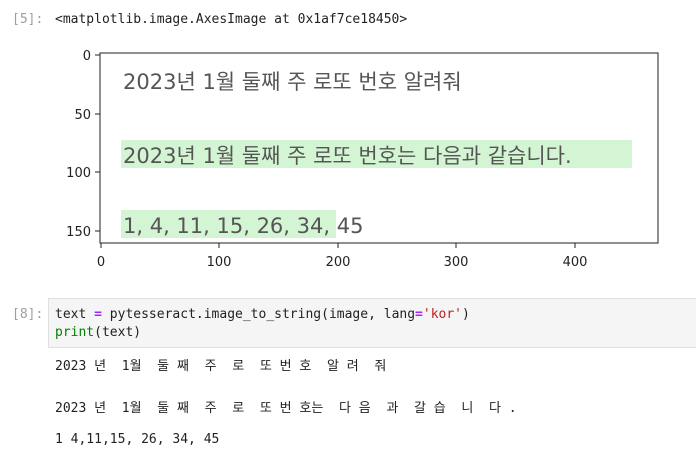 The height and width of the screenshot is (460, 696). I want to click on x-tick-label-0: 0, so click(101, 262).